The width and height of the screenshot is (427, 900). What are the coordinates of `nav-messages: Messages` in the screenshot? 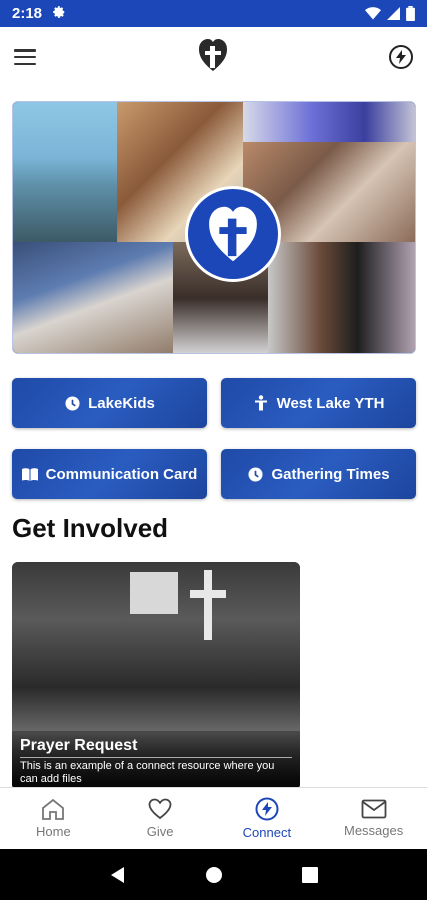 It's located at (373, 818).